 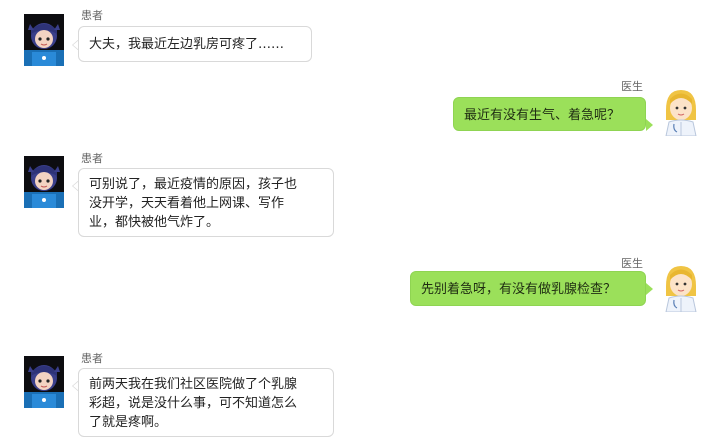 What do you see at coordinates (206, 402) in the screenshot?
I see `message-bubble: 前两天我在我们社区医院做了个乳腺 彩超，说是没什么事，可不知道怎么 了就是疼啊。` at bounding box center [206, 402].